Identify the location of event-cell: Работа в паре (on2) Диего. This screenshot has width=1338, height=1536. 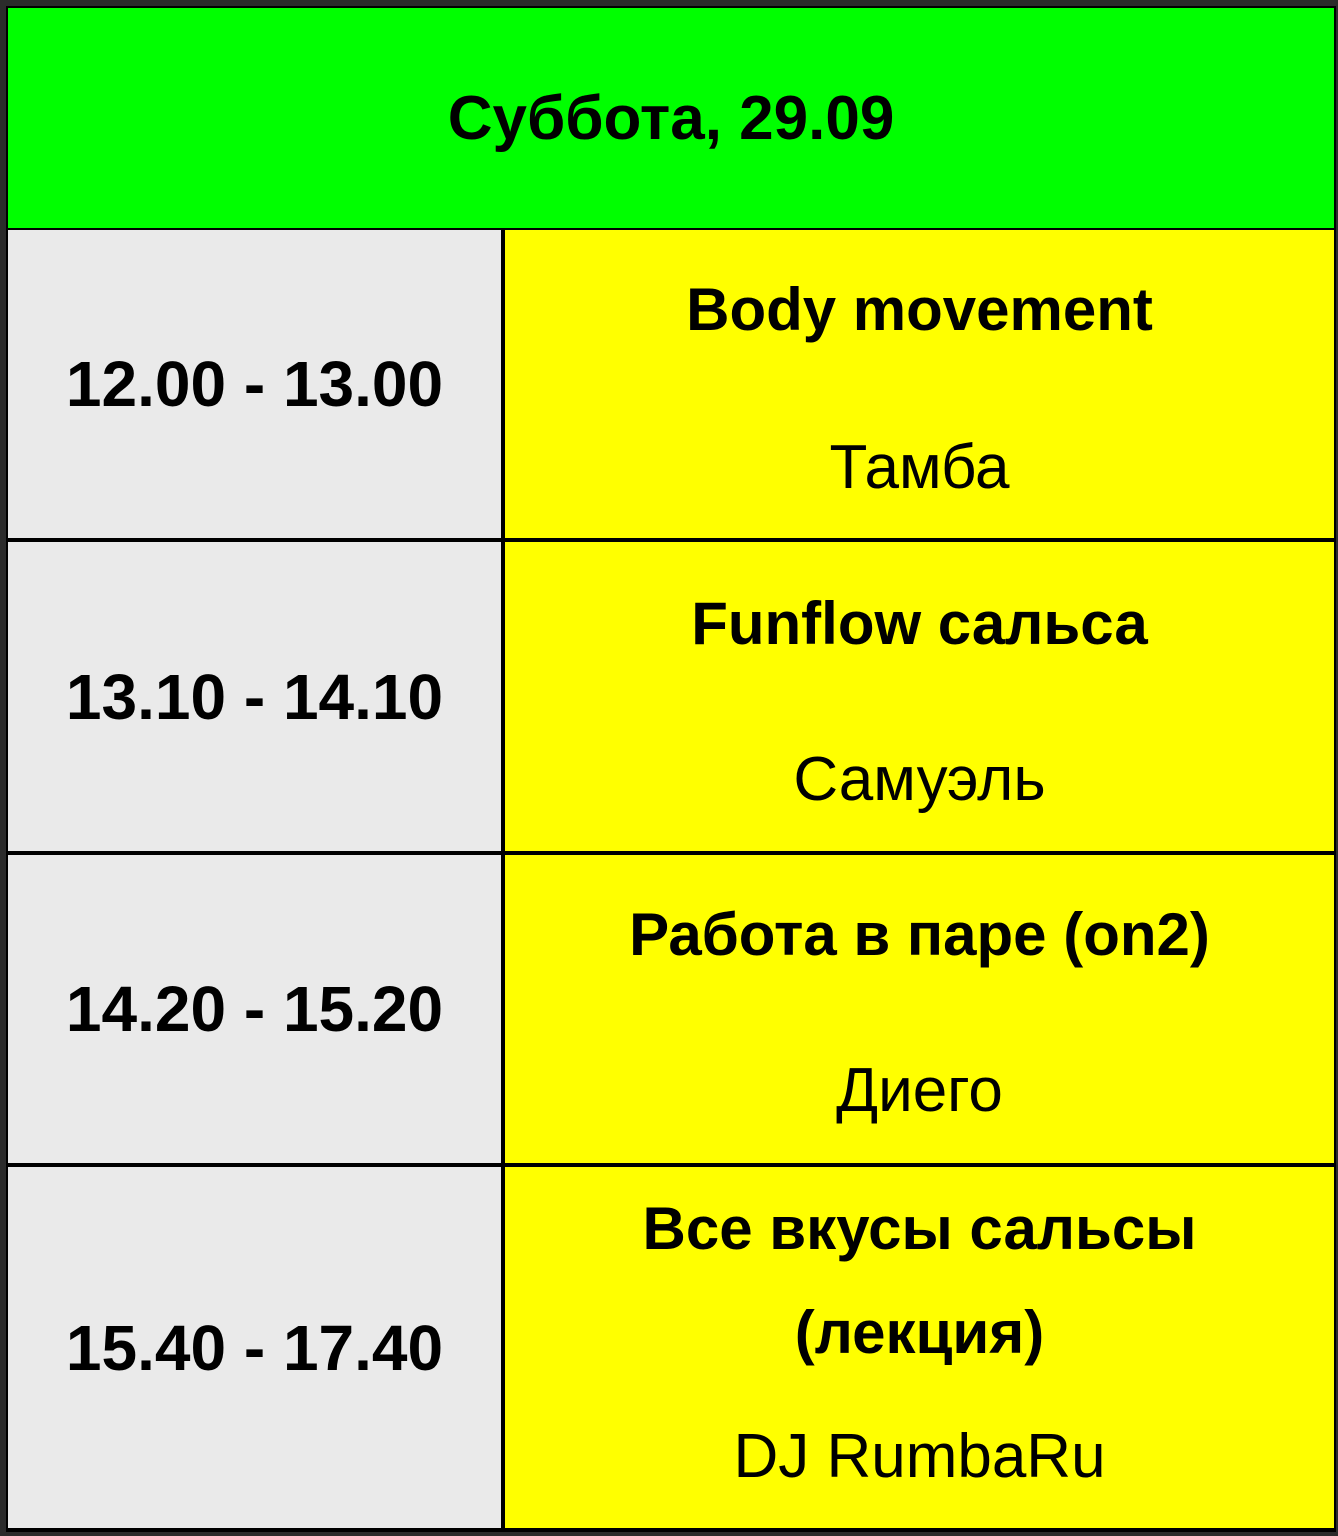
(919, 1009).